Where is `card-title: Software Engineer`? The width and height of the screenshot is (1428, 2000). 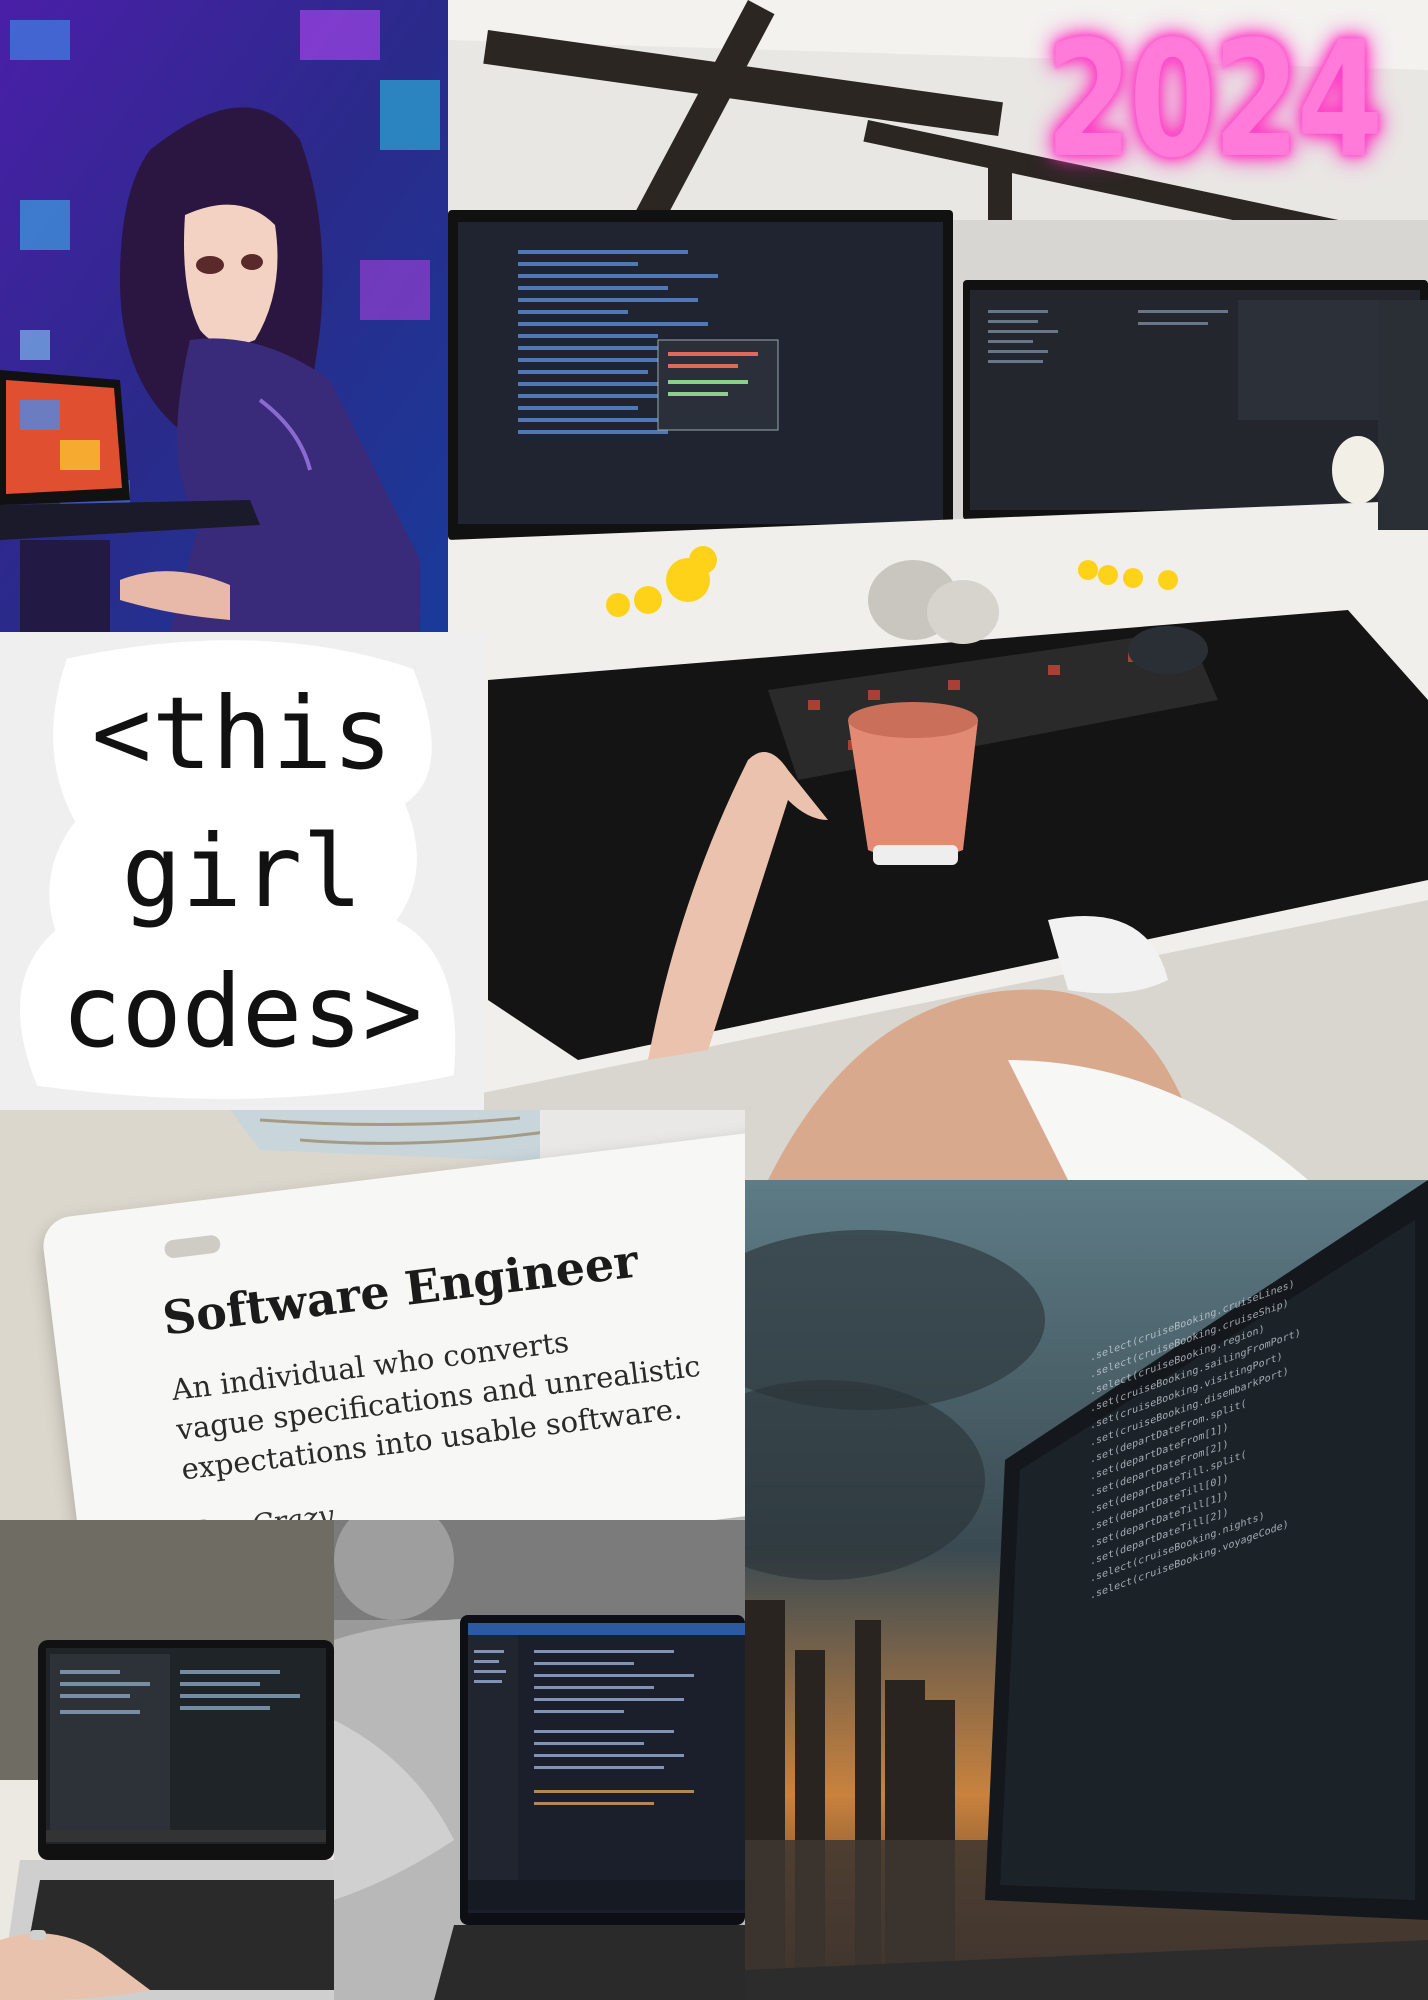
card-title: Software Engineer is located at coordinates (400, 1289).